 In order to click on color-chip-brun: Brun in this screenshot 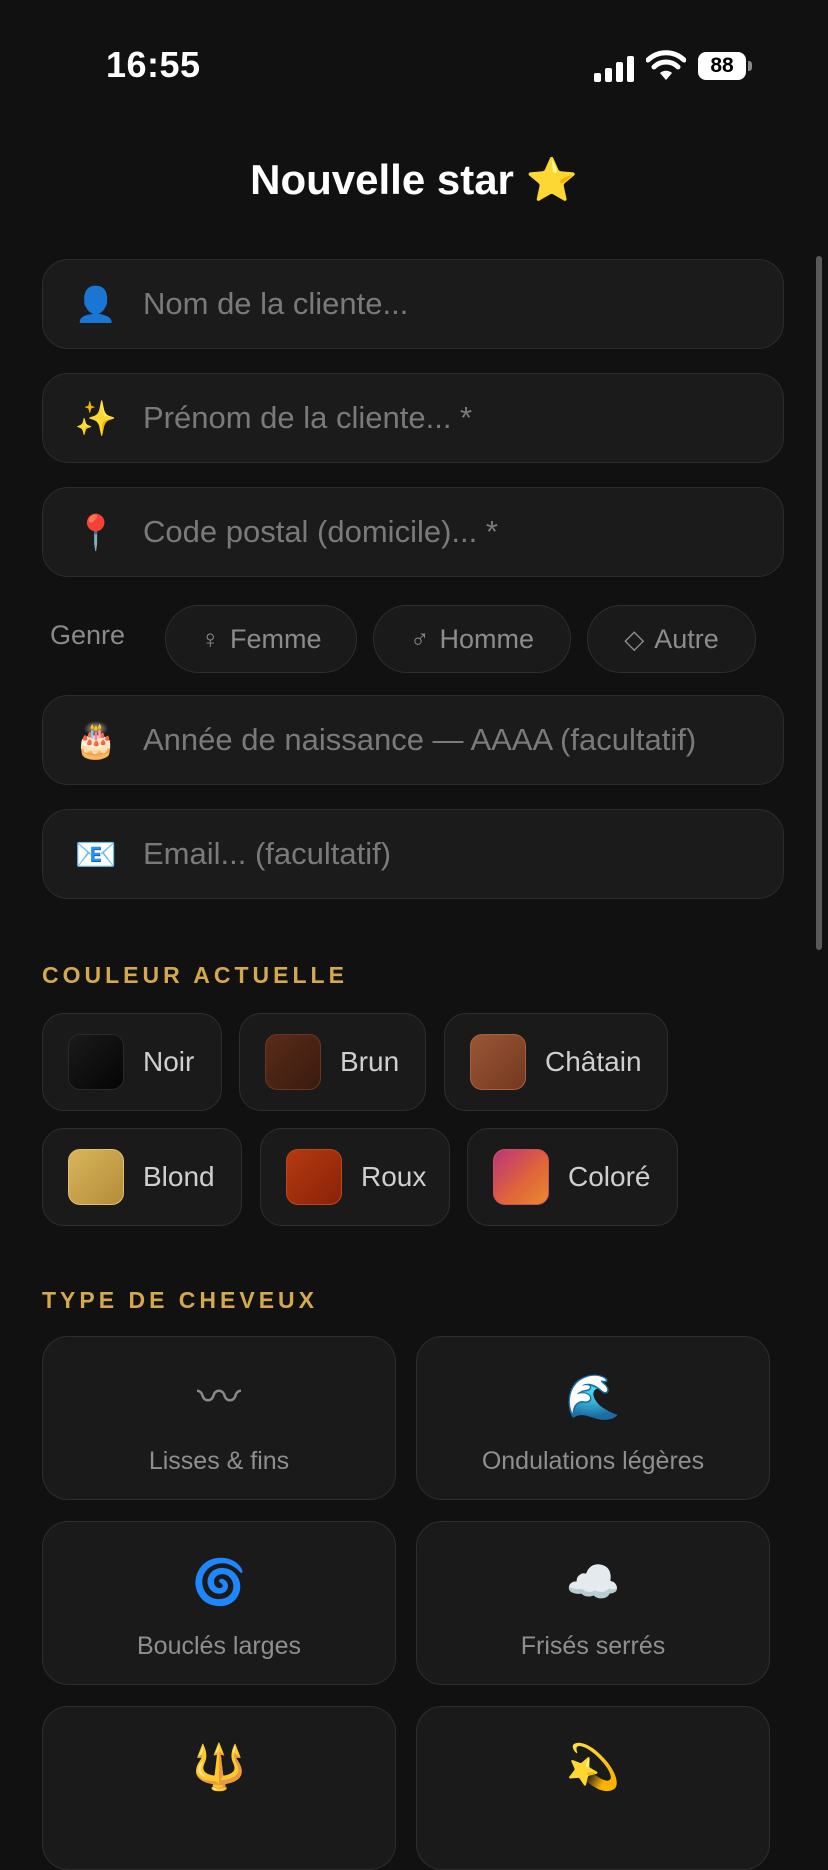, I will do `click(332, 1062)`.